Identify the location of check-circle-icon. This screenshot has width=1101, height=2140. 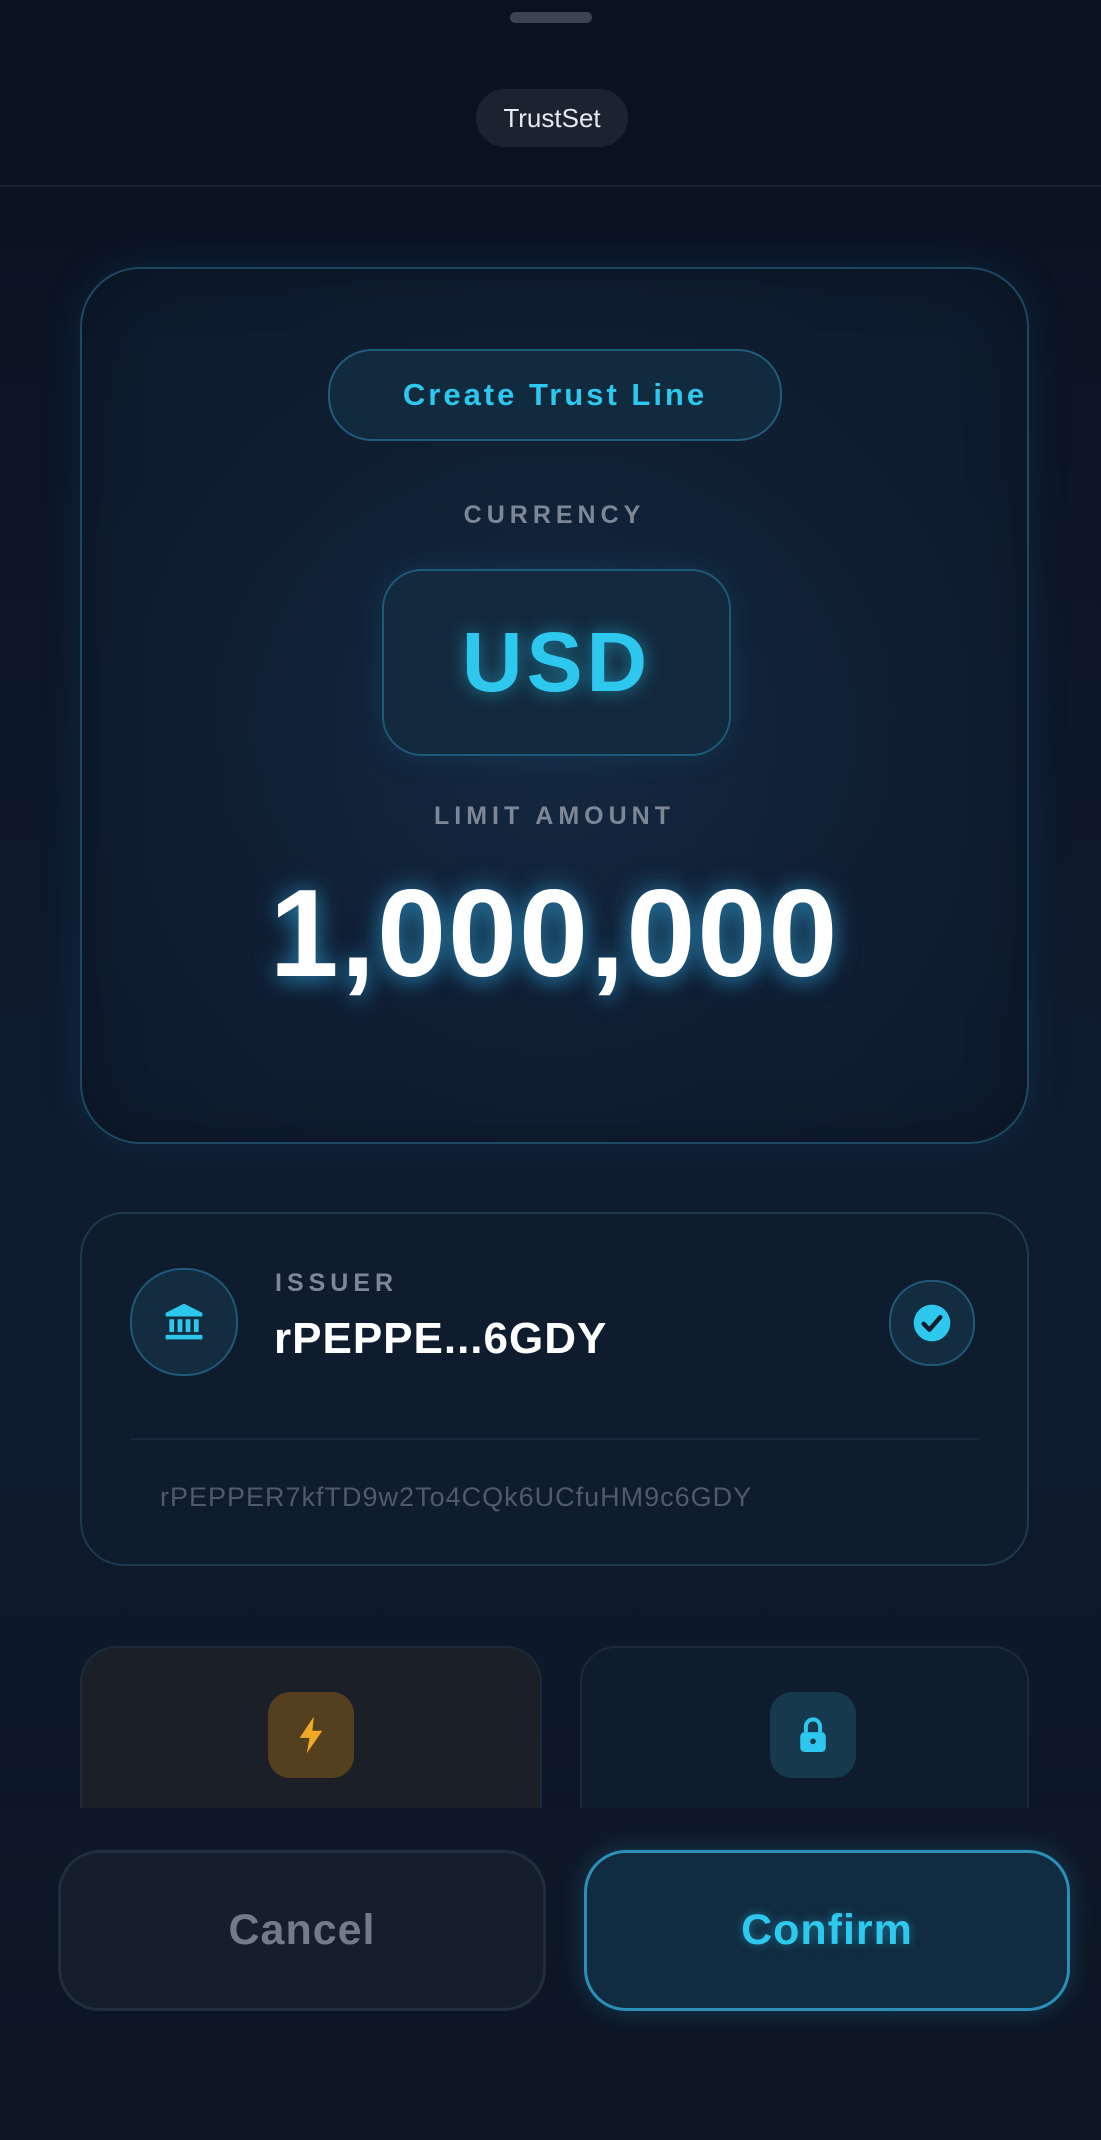
(932, 1323).